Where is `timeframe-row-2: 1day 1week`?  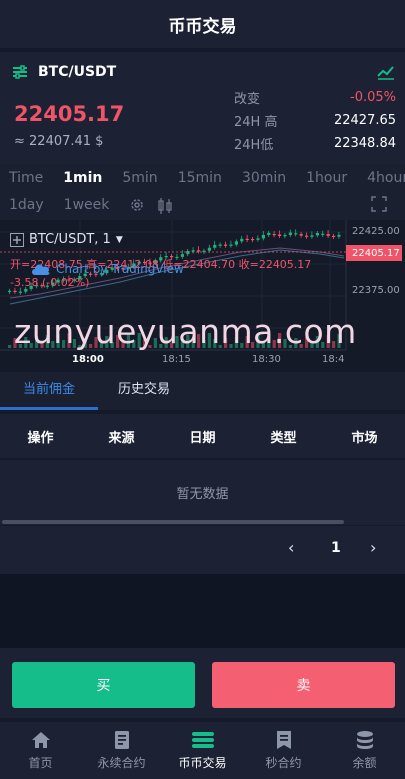 timeframe-row-2: 1day 1week is located at coordinates (91, 206).